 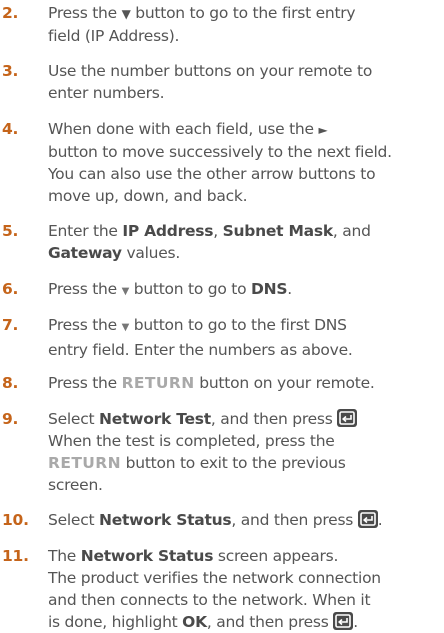 What do you see at coordinates (15, 556) in the screenshot?
I see `step-number: 11.` at bounding box center [15, 556].